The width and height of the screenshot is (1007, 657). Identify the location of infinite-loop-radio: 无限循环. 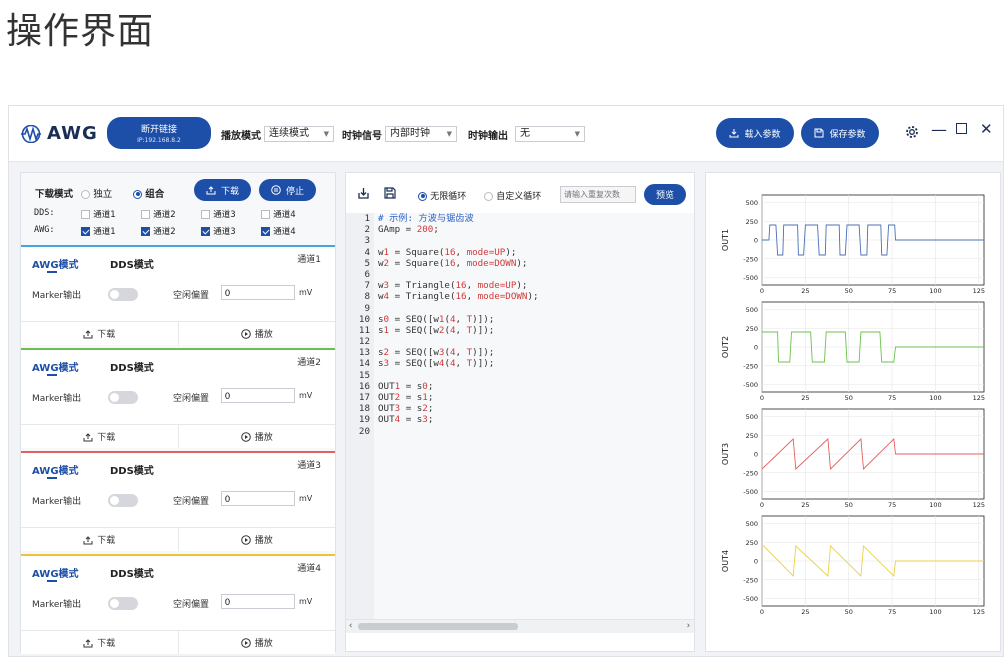
(442, 195).